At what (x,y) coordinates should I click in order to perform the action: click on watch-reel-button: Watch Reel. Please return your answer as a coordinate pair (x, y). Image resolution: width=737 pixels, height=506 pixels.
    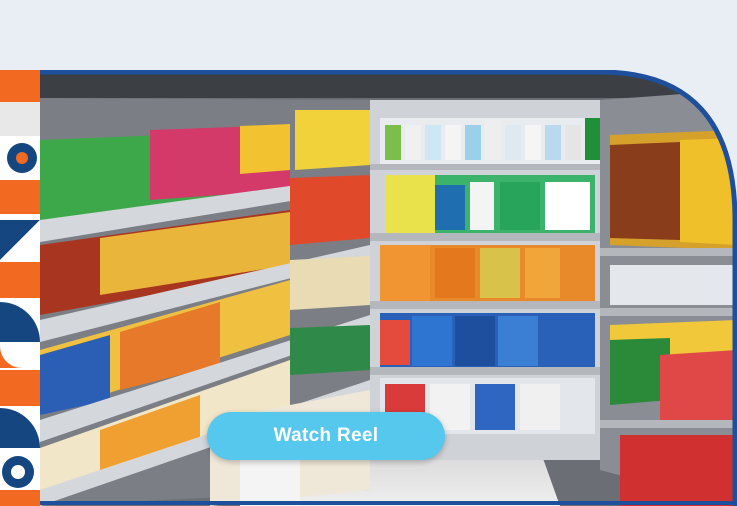
    Looking at the image, I should click on (326, 436).